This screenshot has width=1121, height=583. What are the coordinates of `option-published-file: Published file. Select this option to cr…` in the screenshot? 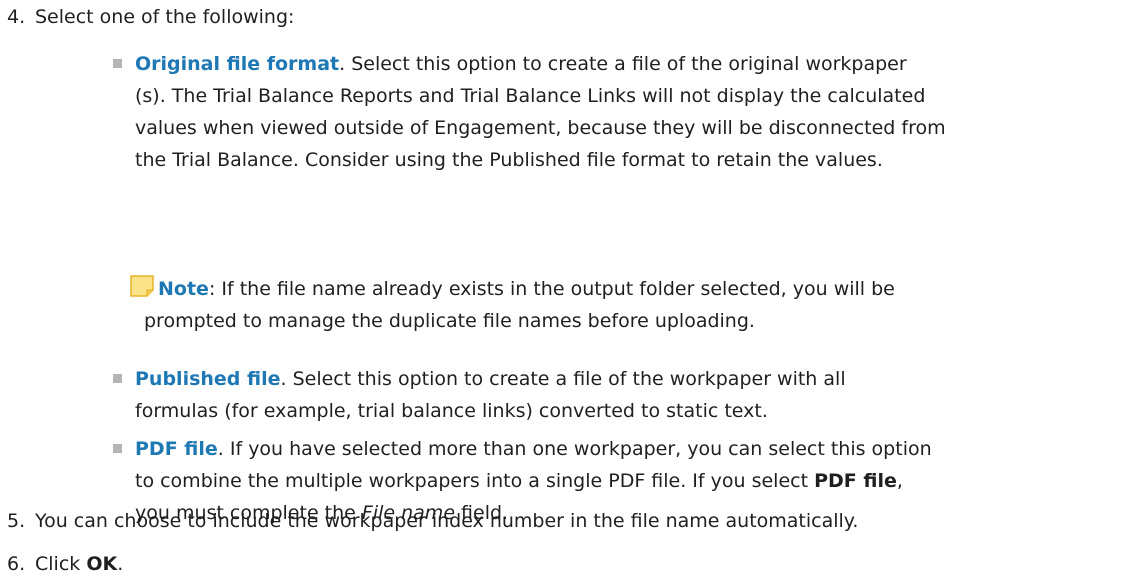 It's located at (604, 395).